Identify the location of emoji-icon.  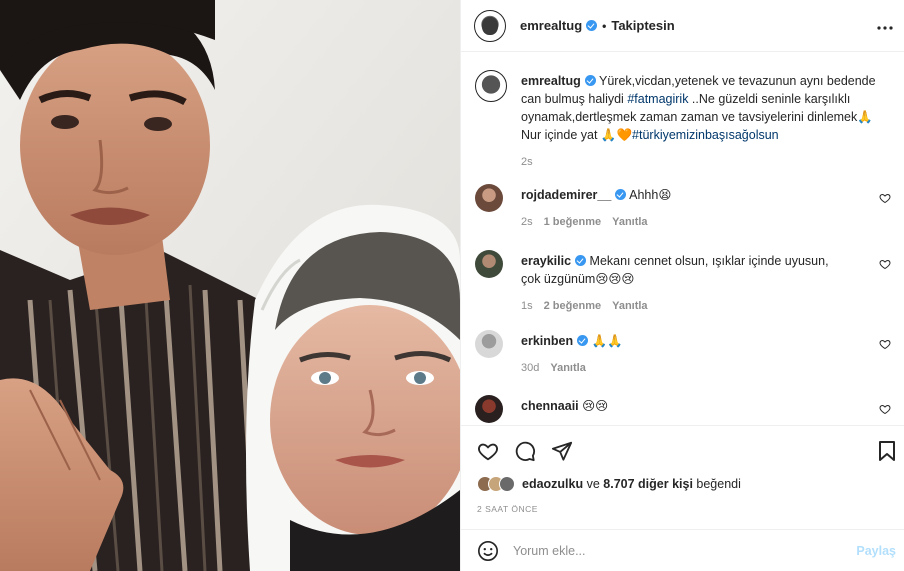
(488, 551).